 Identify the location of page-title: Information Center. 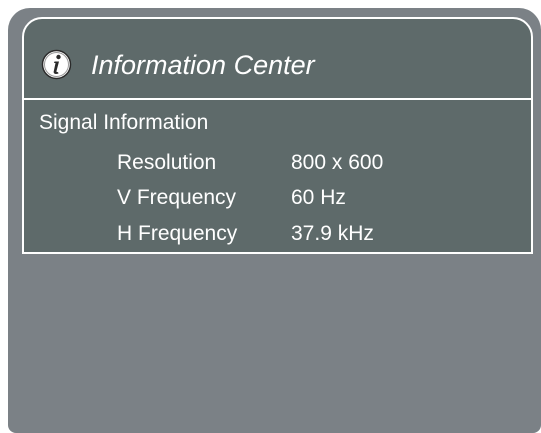
(203, 65).